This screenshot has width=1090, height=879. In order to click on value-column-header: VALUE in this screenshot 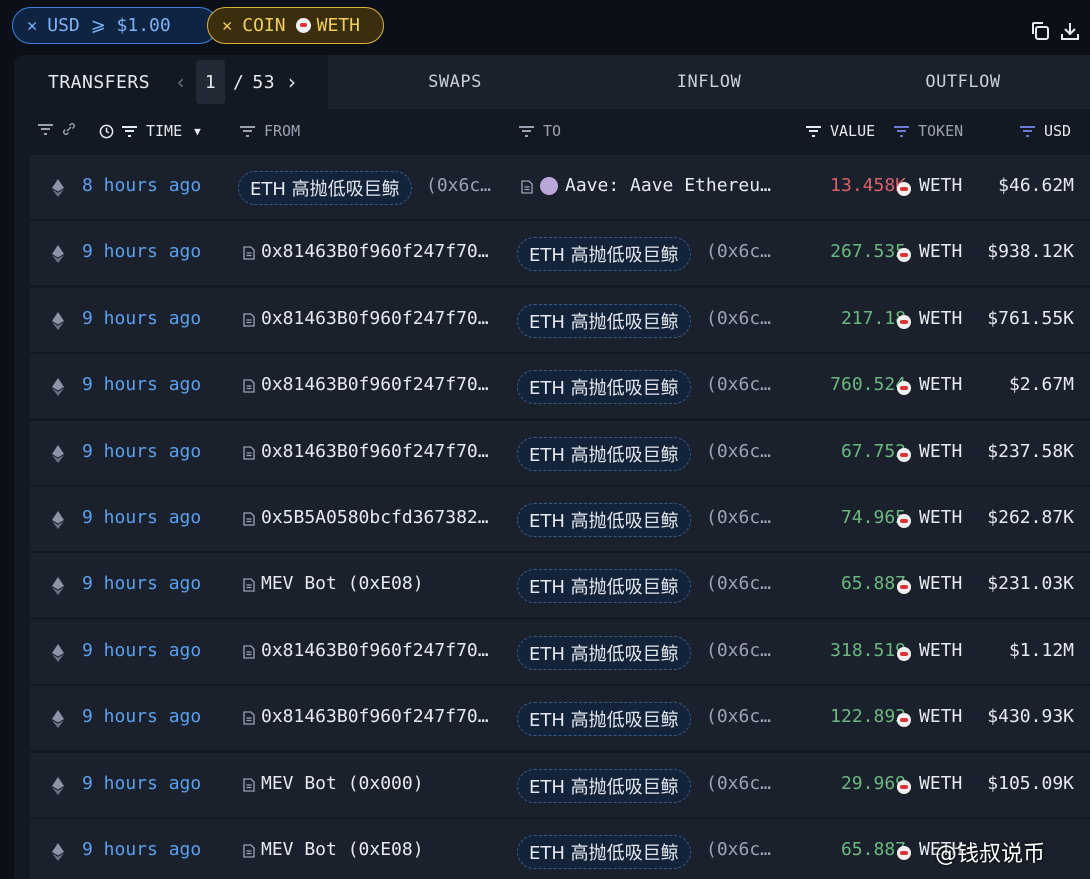, I will do `click(840, 131)`.